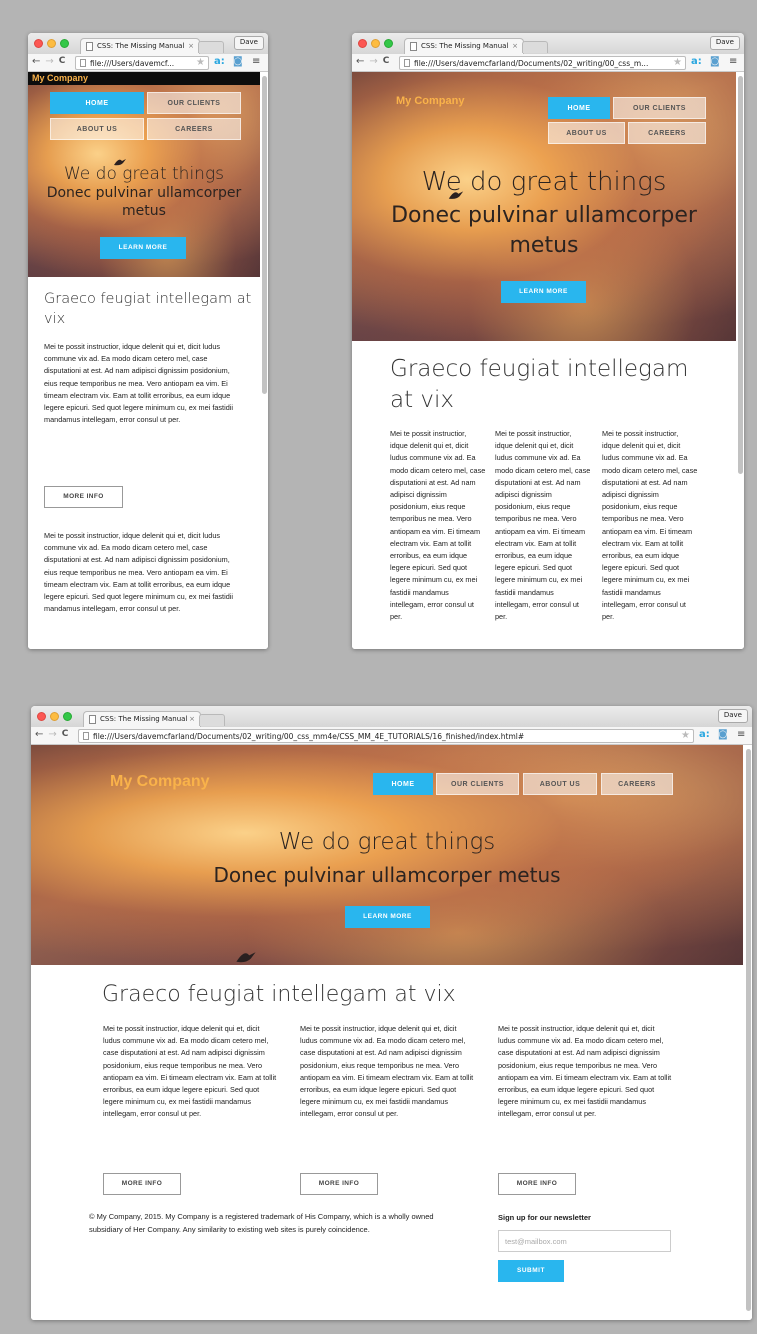  What do you see at coordinates (584, 1241) in the screenshot?
I see `newsletter-email-input` at bounding box center [584, 1241].